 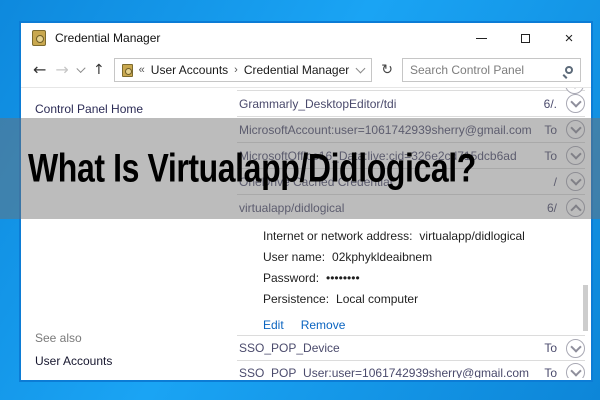 I want to click on detail-username: User name: 02kphykldeaibnem, so click(x=424, y=260).